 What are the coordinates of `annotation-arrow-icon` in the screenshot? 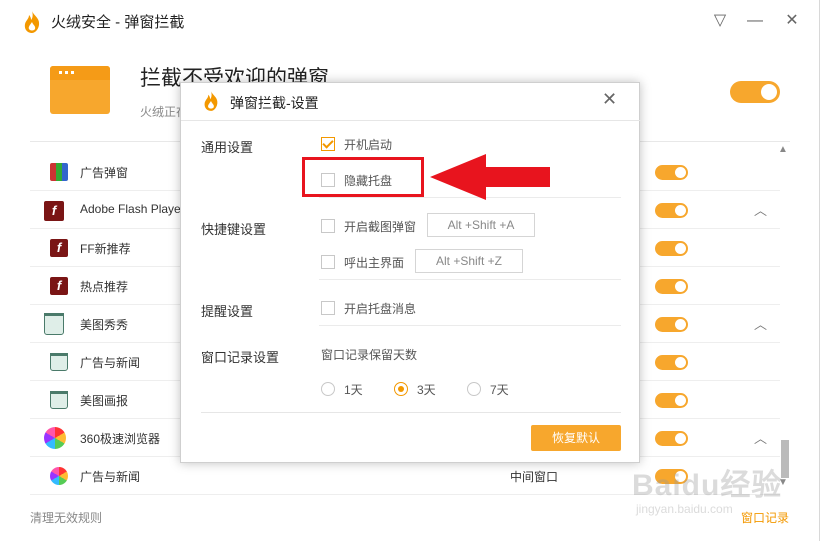 It's located at (490, 177).